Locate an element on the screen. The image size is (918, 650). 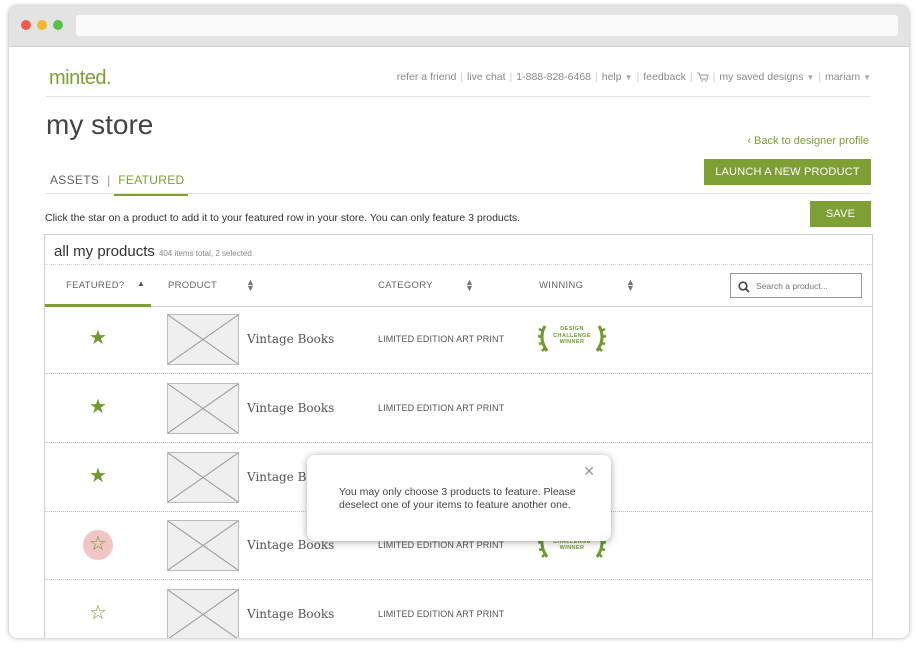
search-icon is located at coordinates (744, 286).